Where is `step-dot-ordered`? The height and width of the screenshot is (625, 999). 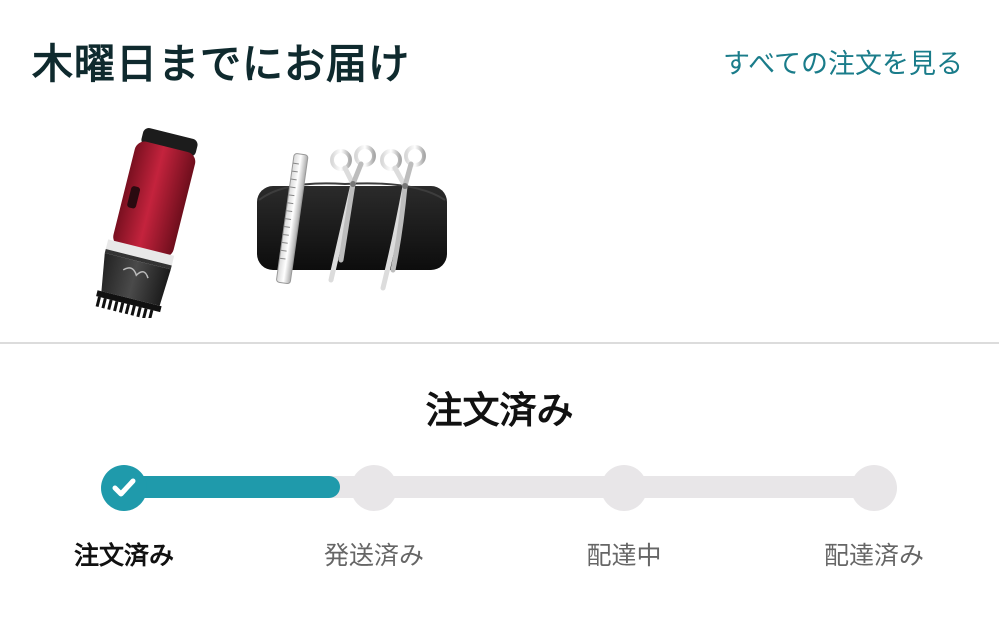 step-dot-ordered is located at coordinates (124, 488).